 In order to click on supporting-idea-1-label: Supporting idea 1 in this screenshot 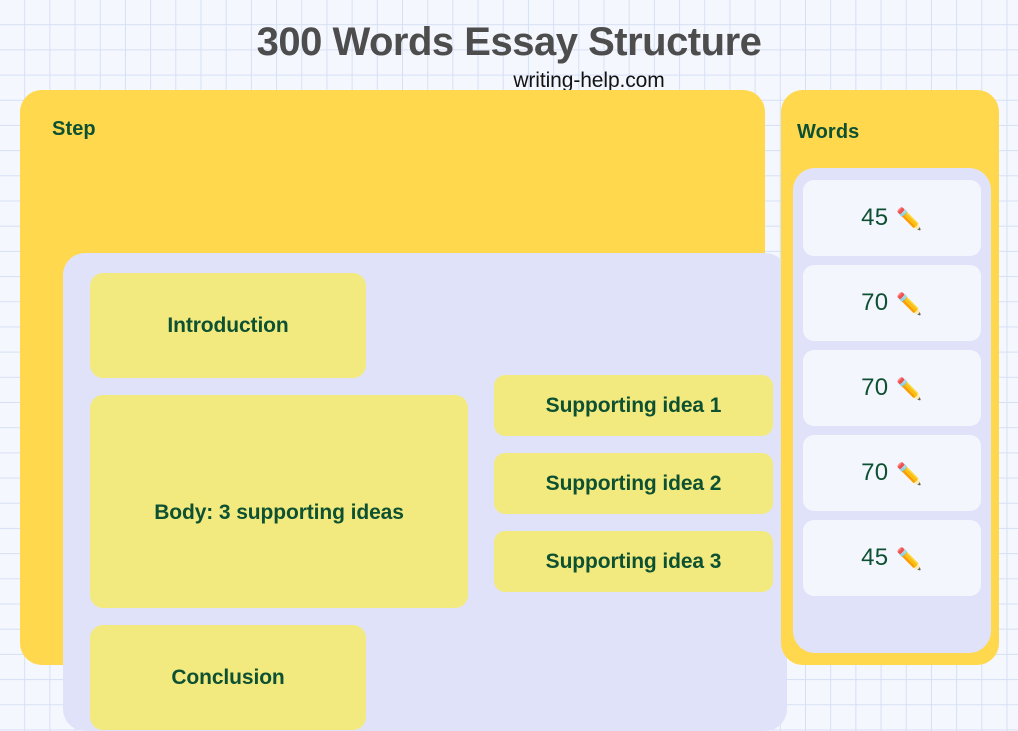, I will do `click(633, 405)`.